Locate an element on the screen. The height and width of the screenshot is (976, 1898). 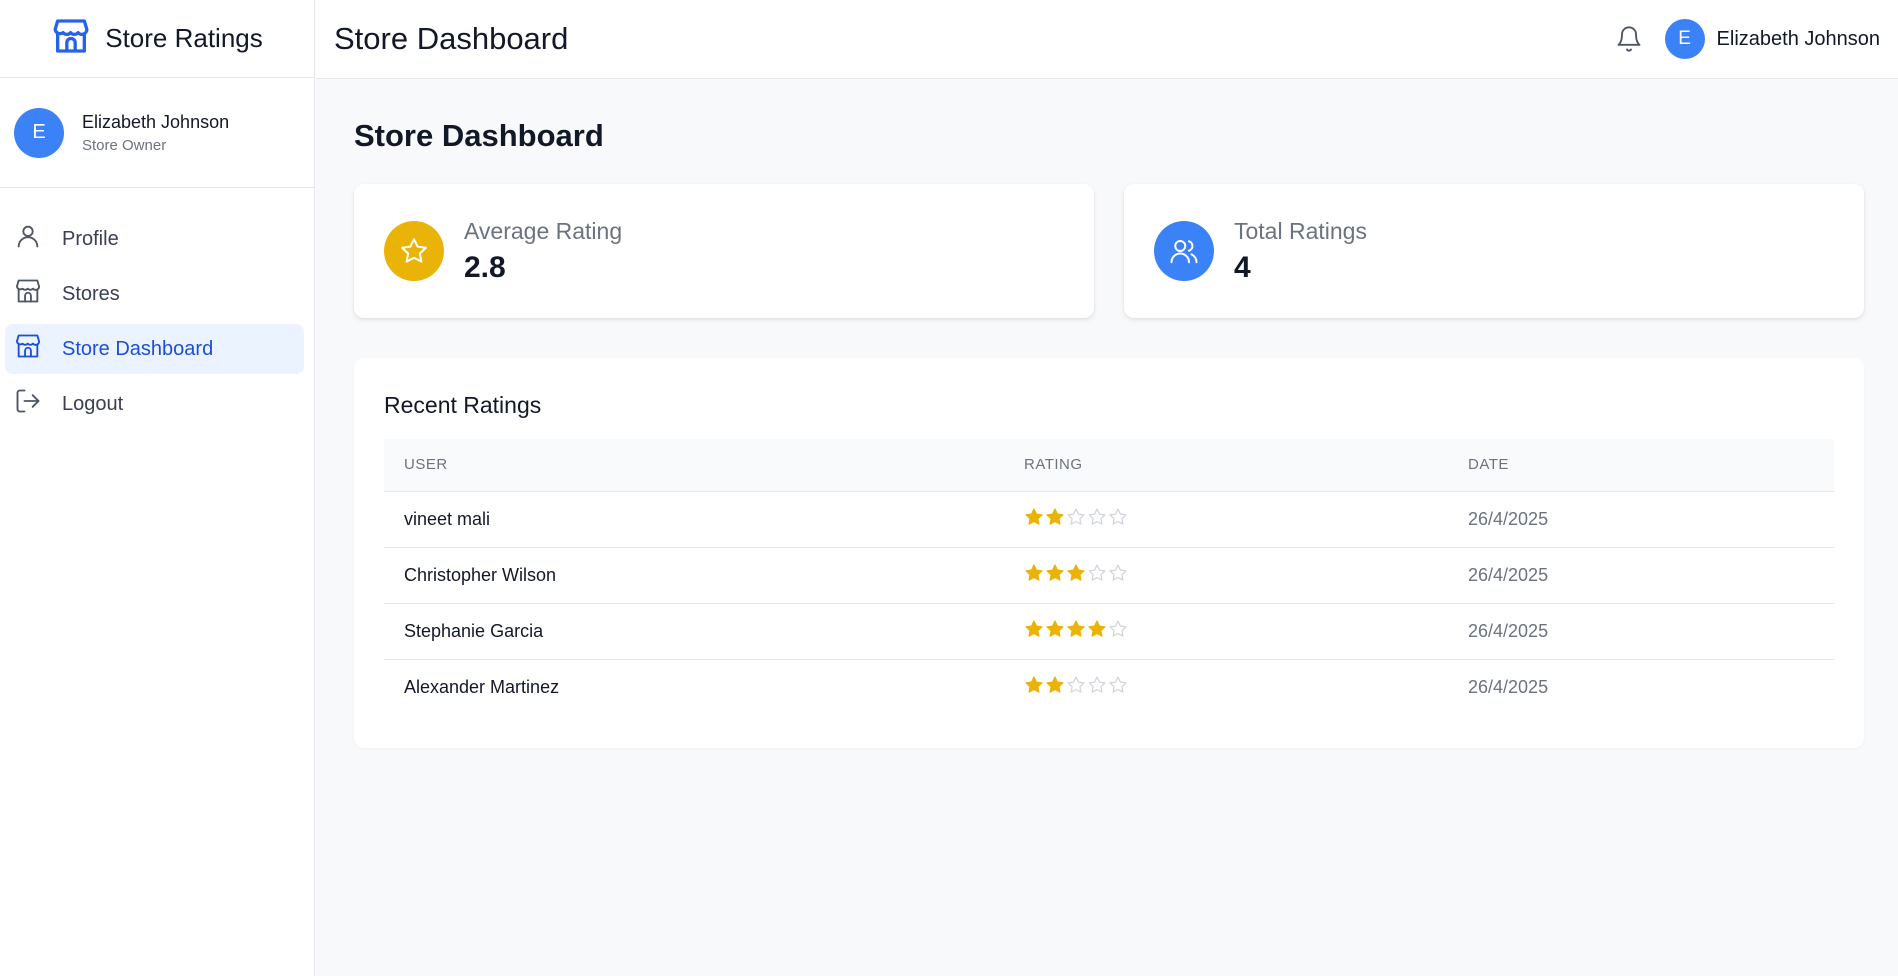
row-user: Stephanie Garcia is located at coordinates (694, 631).